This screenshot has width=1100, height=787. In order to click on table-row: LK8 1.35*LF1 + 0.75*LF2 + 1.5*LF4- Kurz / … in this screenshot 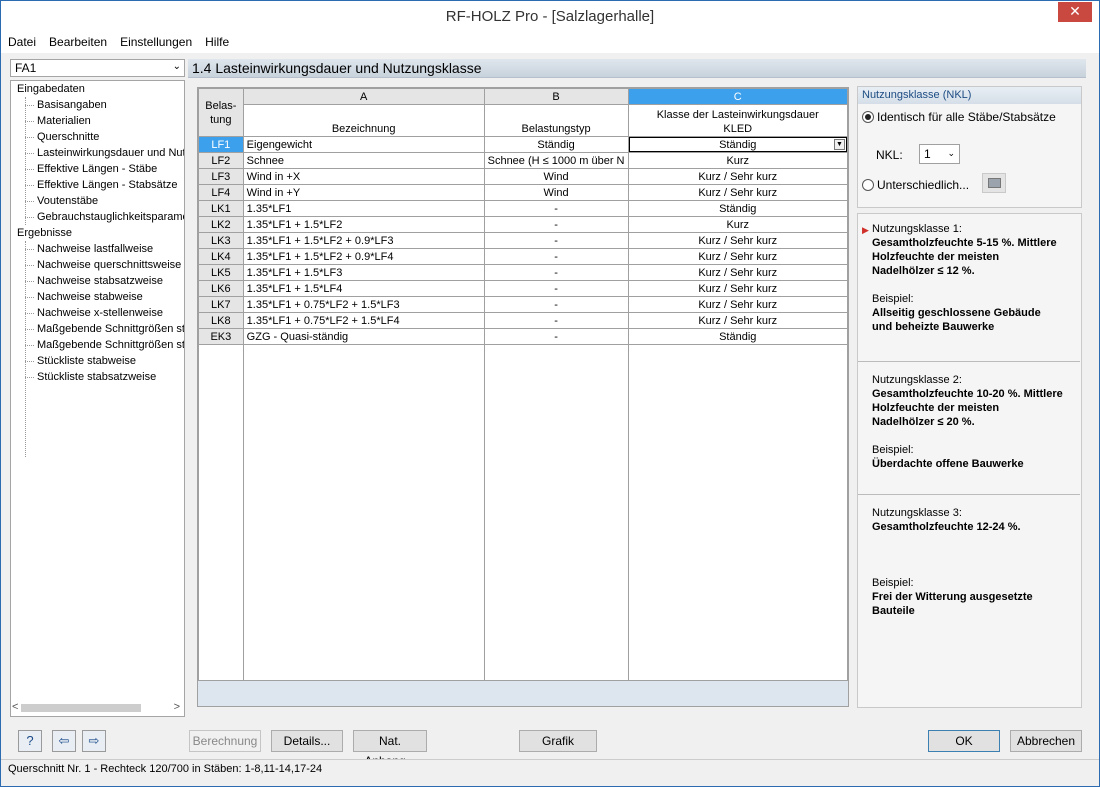, I will do `click(523, 320)`.